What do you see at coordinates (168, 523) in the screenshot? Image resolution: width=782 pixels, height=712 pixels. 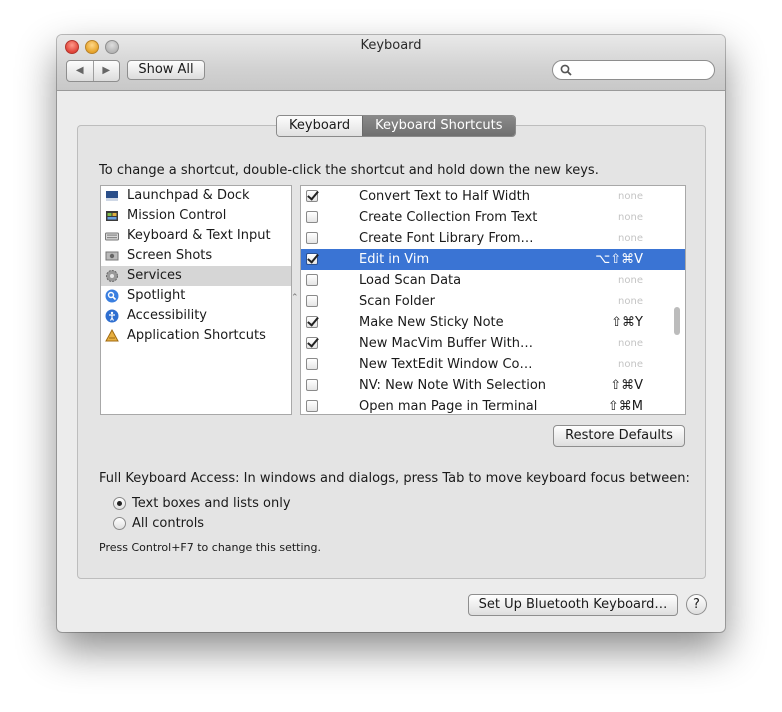 I see `radio-label: All controls` at bounding box center [168, 523].